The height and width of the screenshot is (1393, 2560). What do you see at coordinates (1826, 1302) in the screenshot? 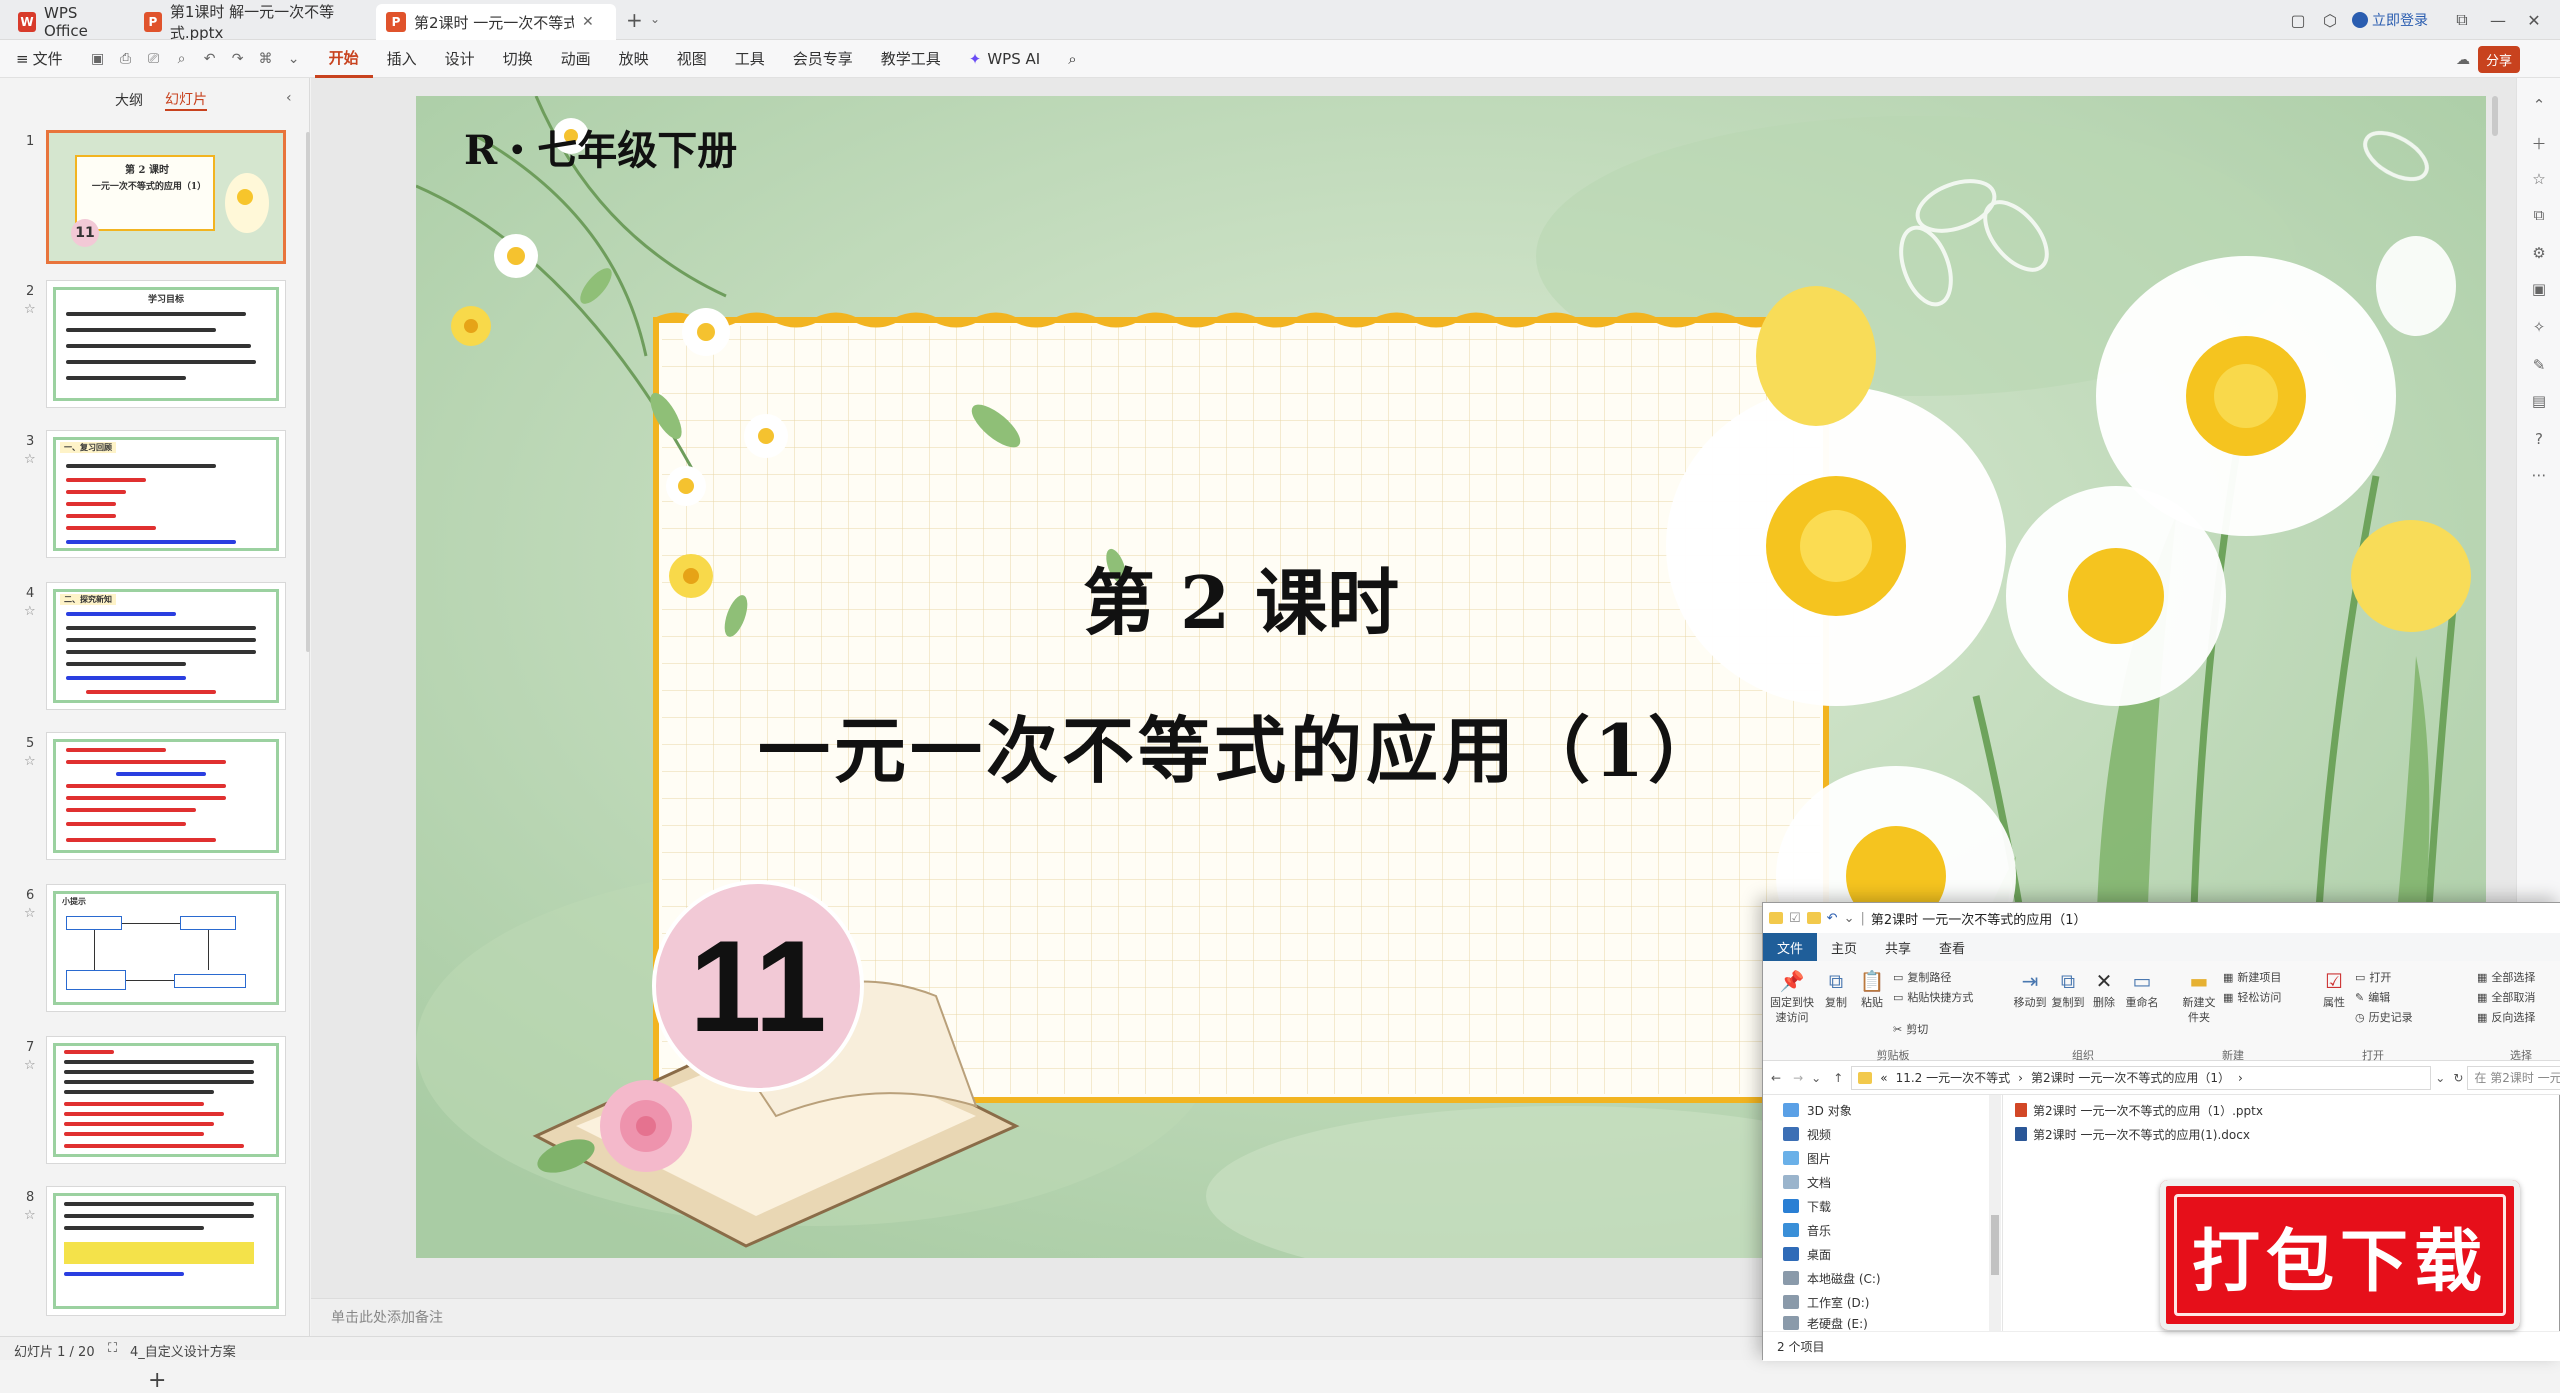
I see `nav-item-drive-d: 工作室 (D:)` at bounding box center [1826, 1302].